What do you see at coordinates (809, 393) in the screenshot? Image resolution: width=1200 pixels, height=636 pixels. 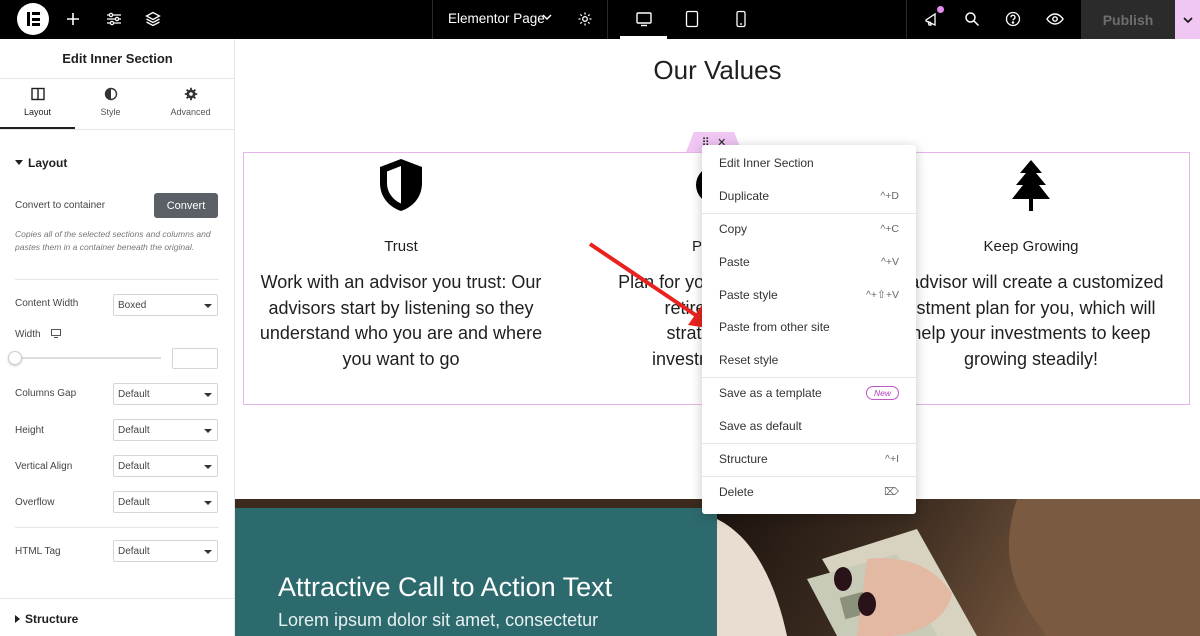 I see `menu-item-save-as-template: Save as a template New` at bounding box center [809, 393].